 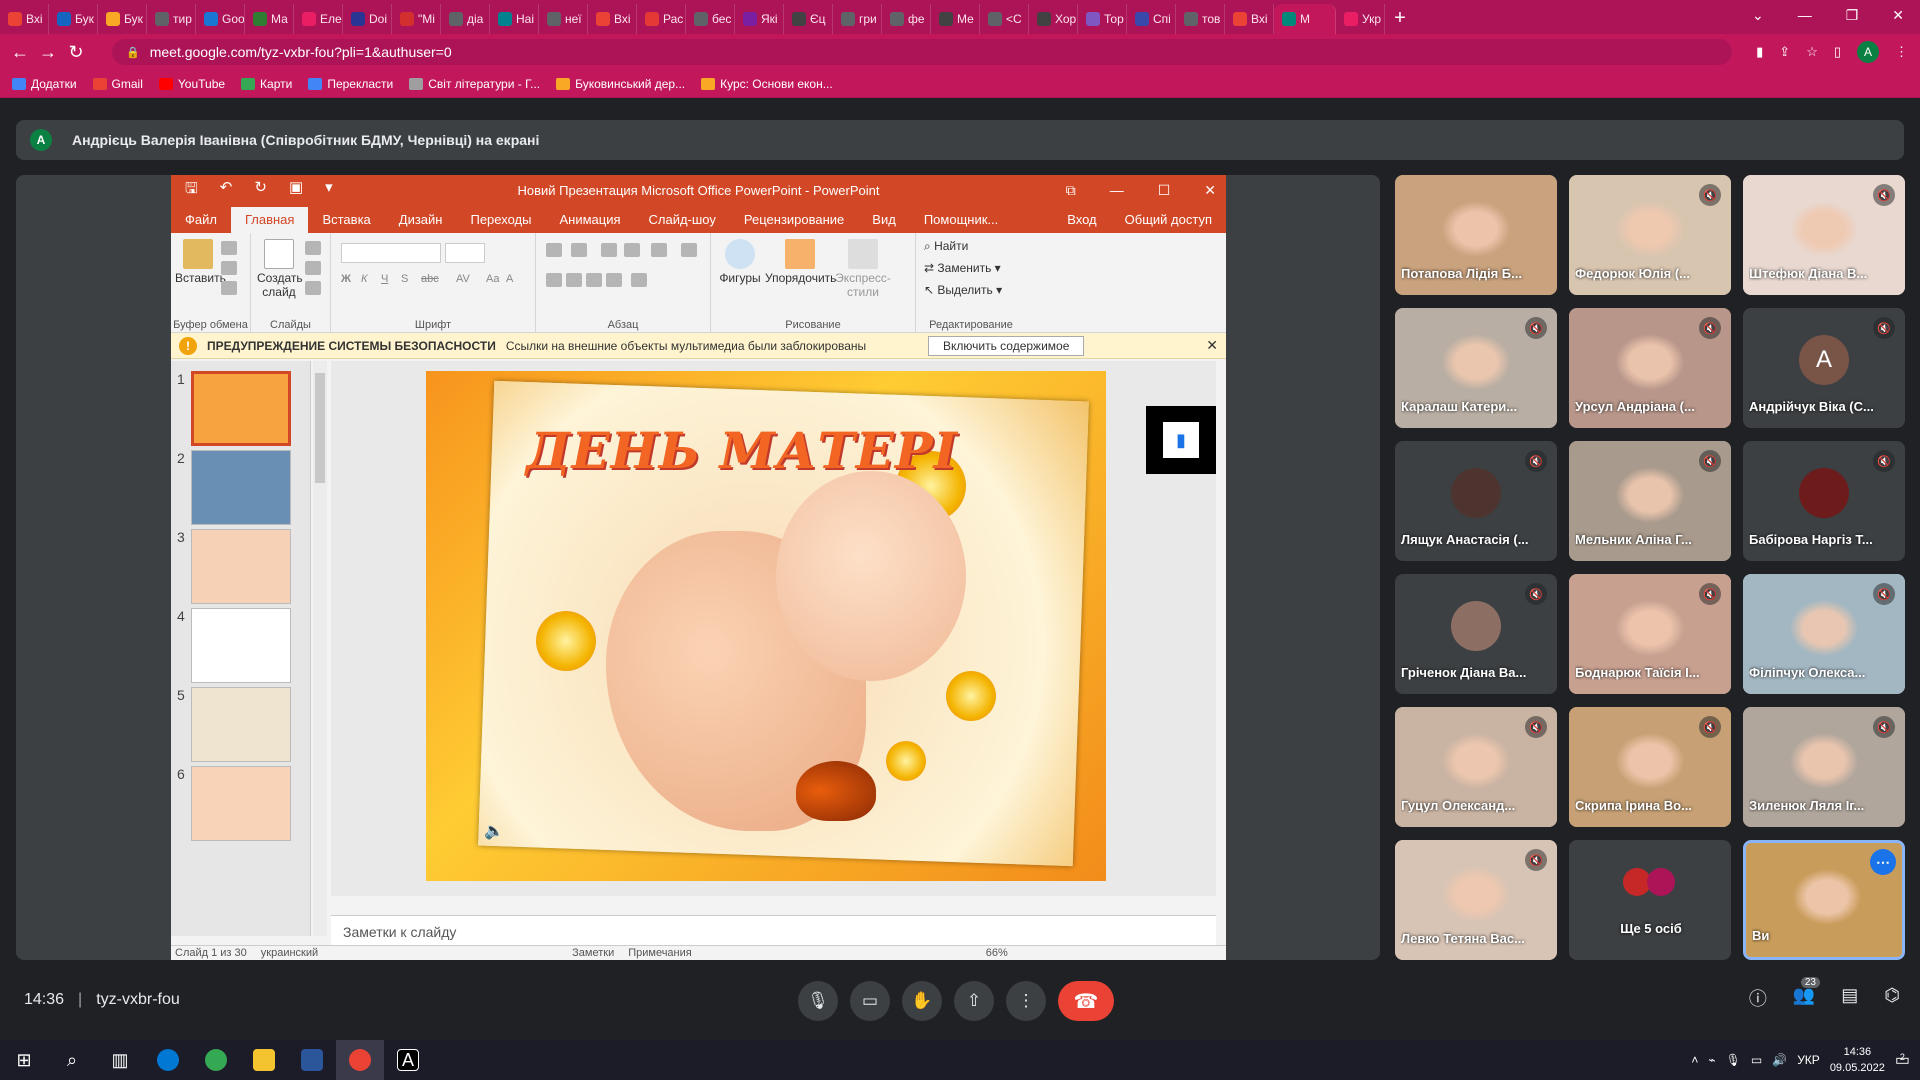 I want to click on browser-tab: M, so click(x=1305, y=19).